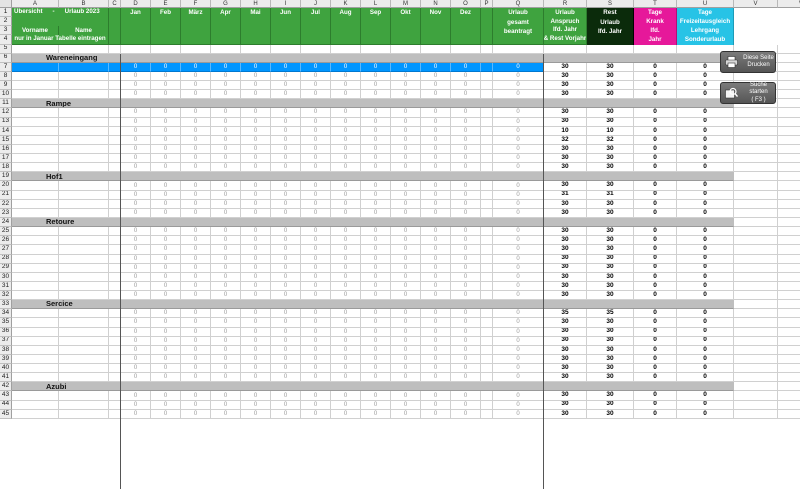 Image resolution: width=800 pixels, height=489 pixels. What do you see at coordinates (6, 204) in the screenshot?
I see `row-header-22: 22` at bounding box center [6, 204].